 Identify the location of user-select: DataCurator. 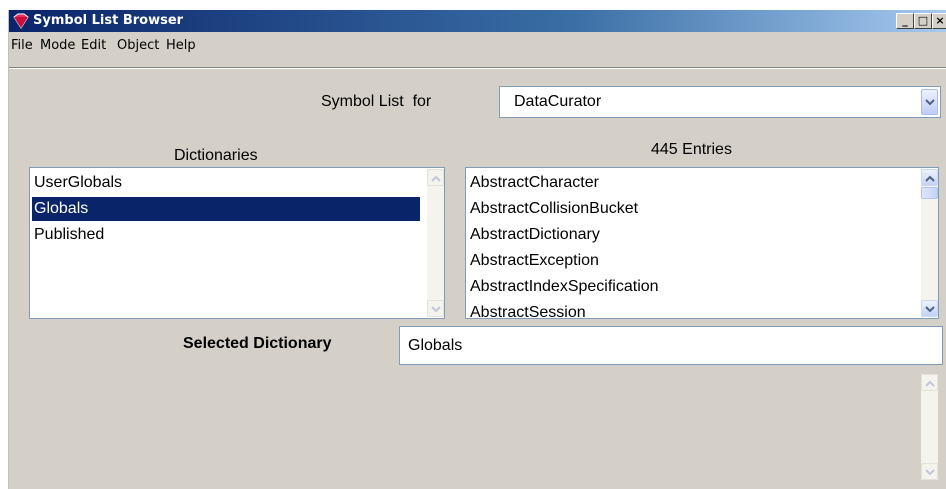
(720, 102).